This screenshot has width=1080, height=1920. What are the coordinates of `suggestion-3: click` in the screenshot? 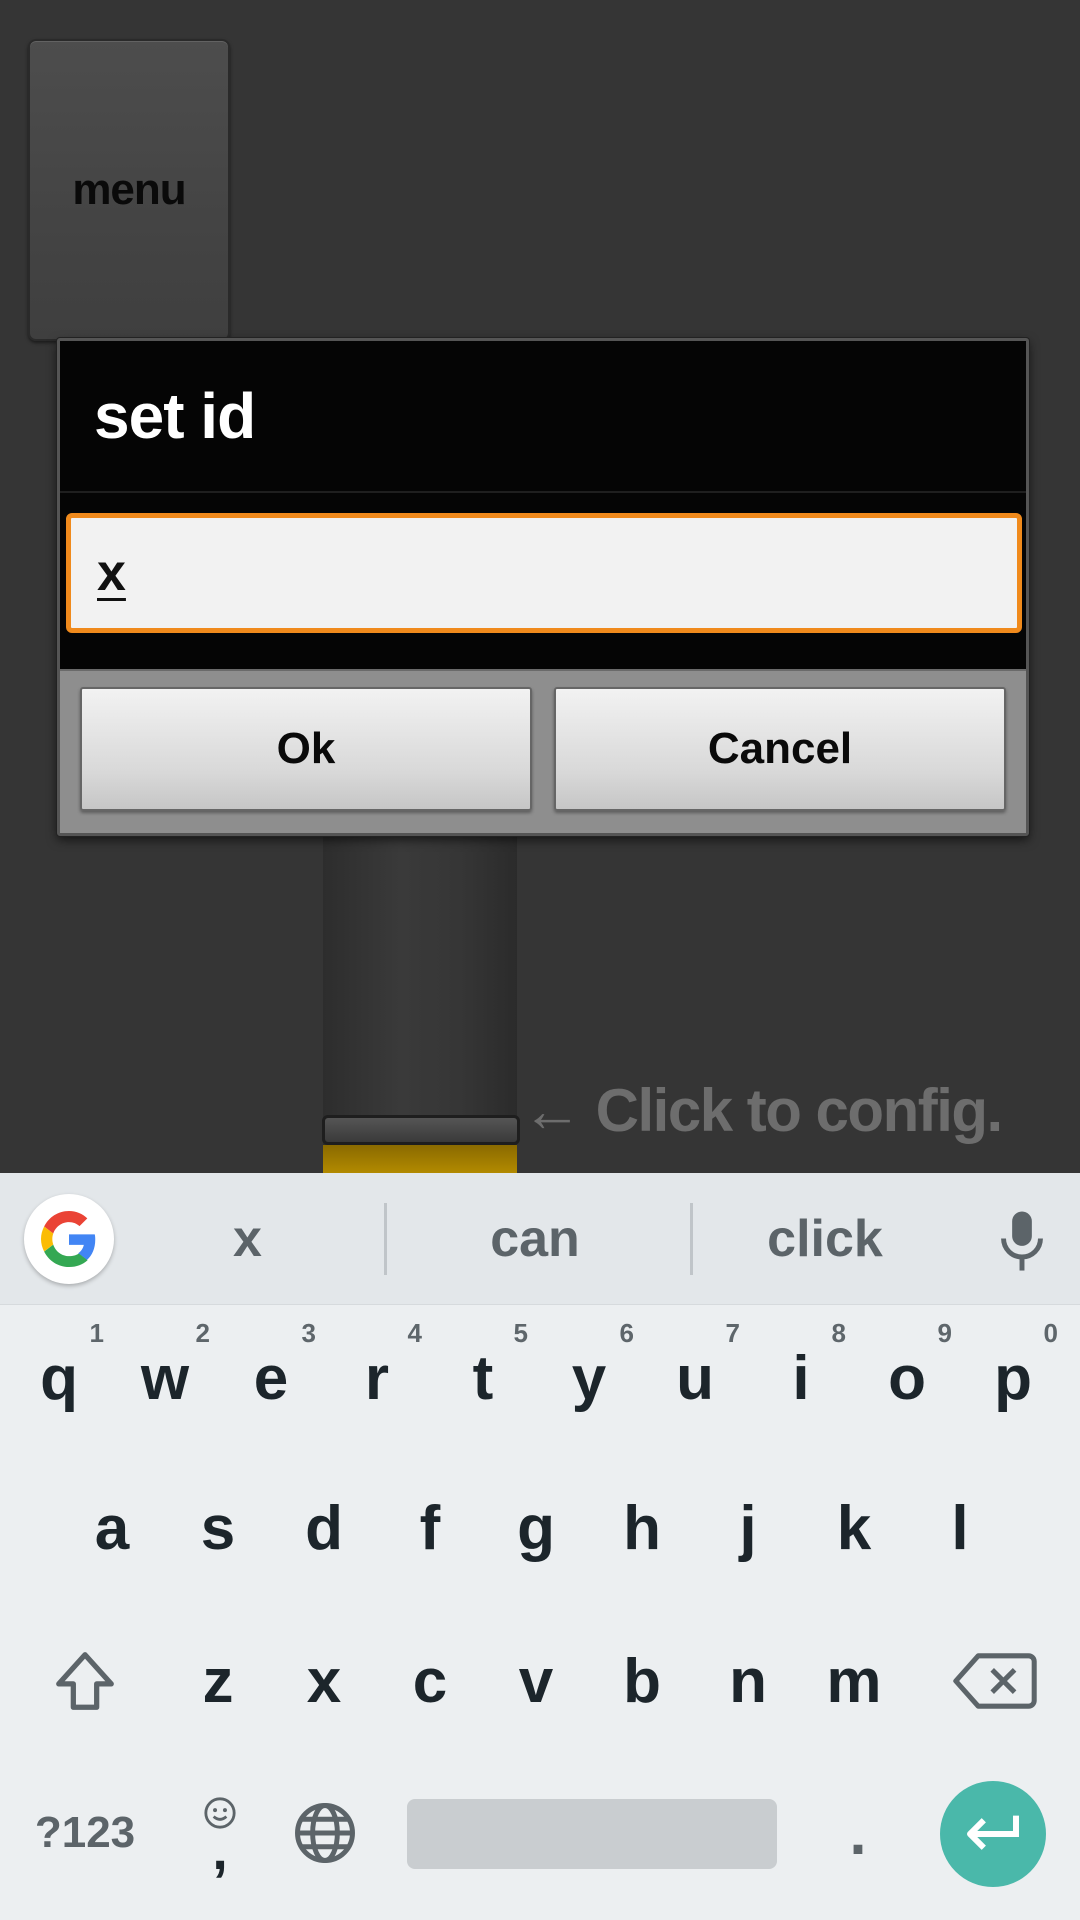 It's located at (825, 1239).